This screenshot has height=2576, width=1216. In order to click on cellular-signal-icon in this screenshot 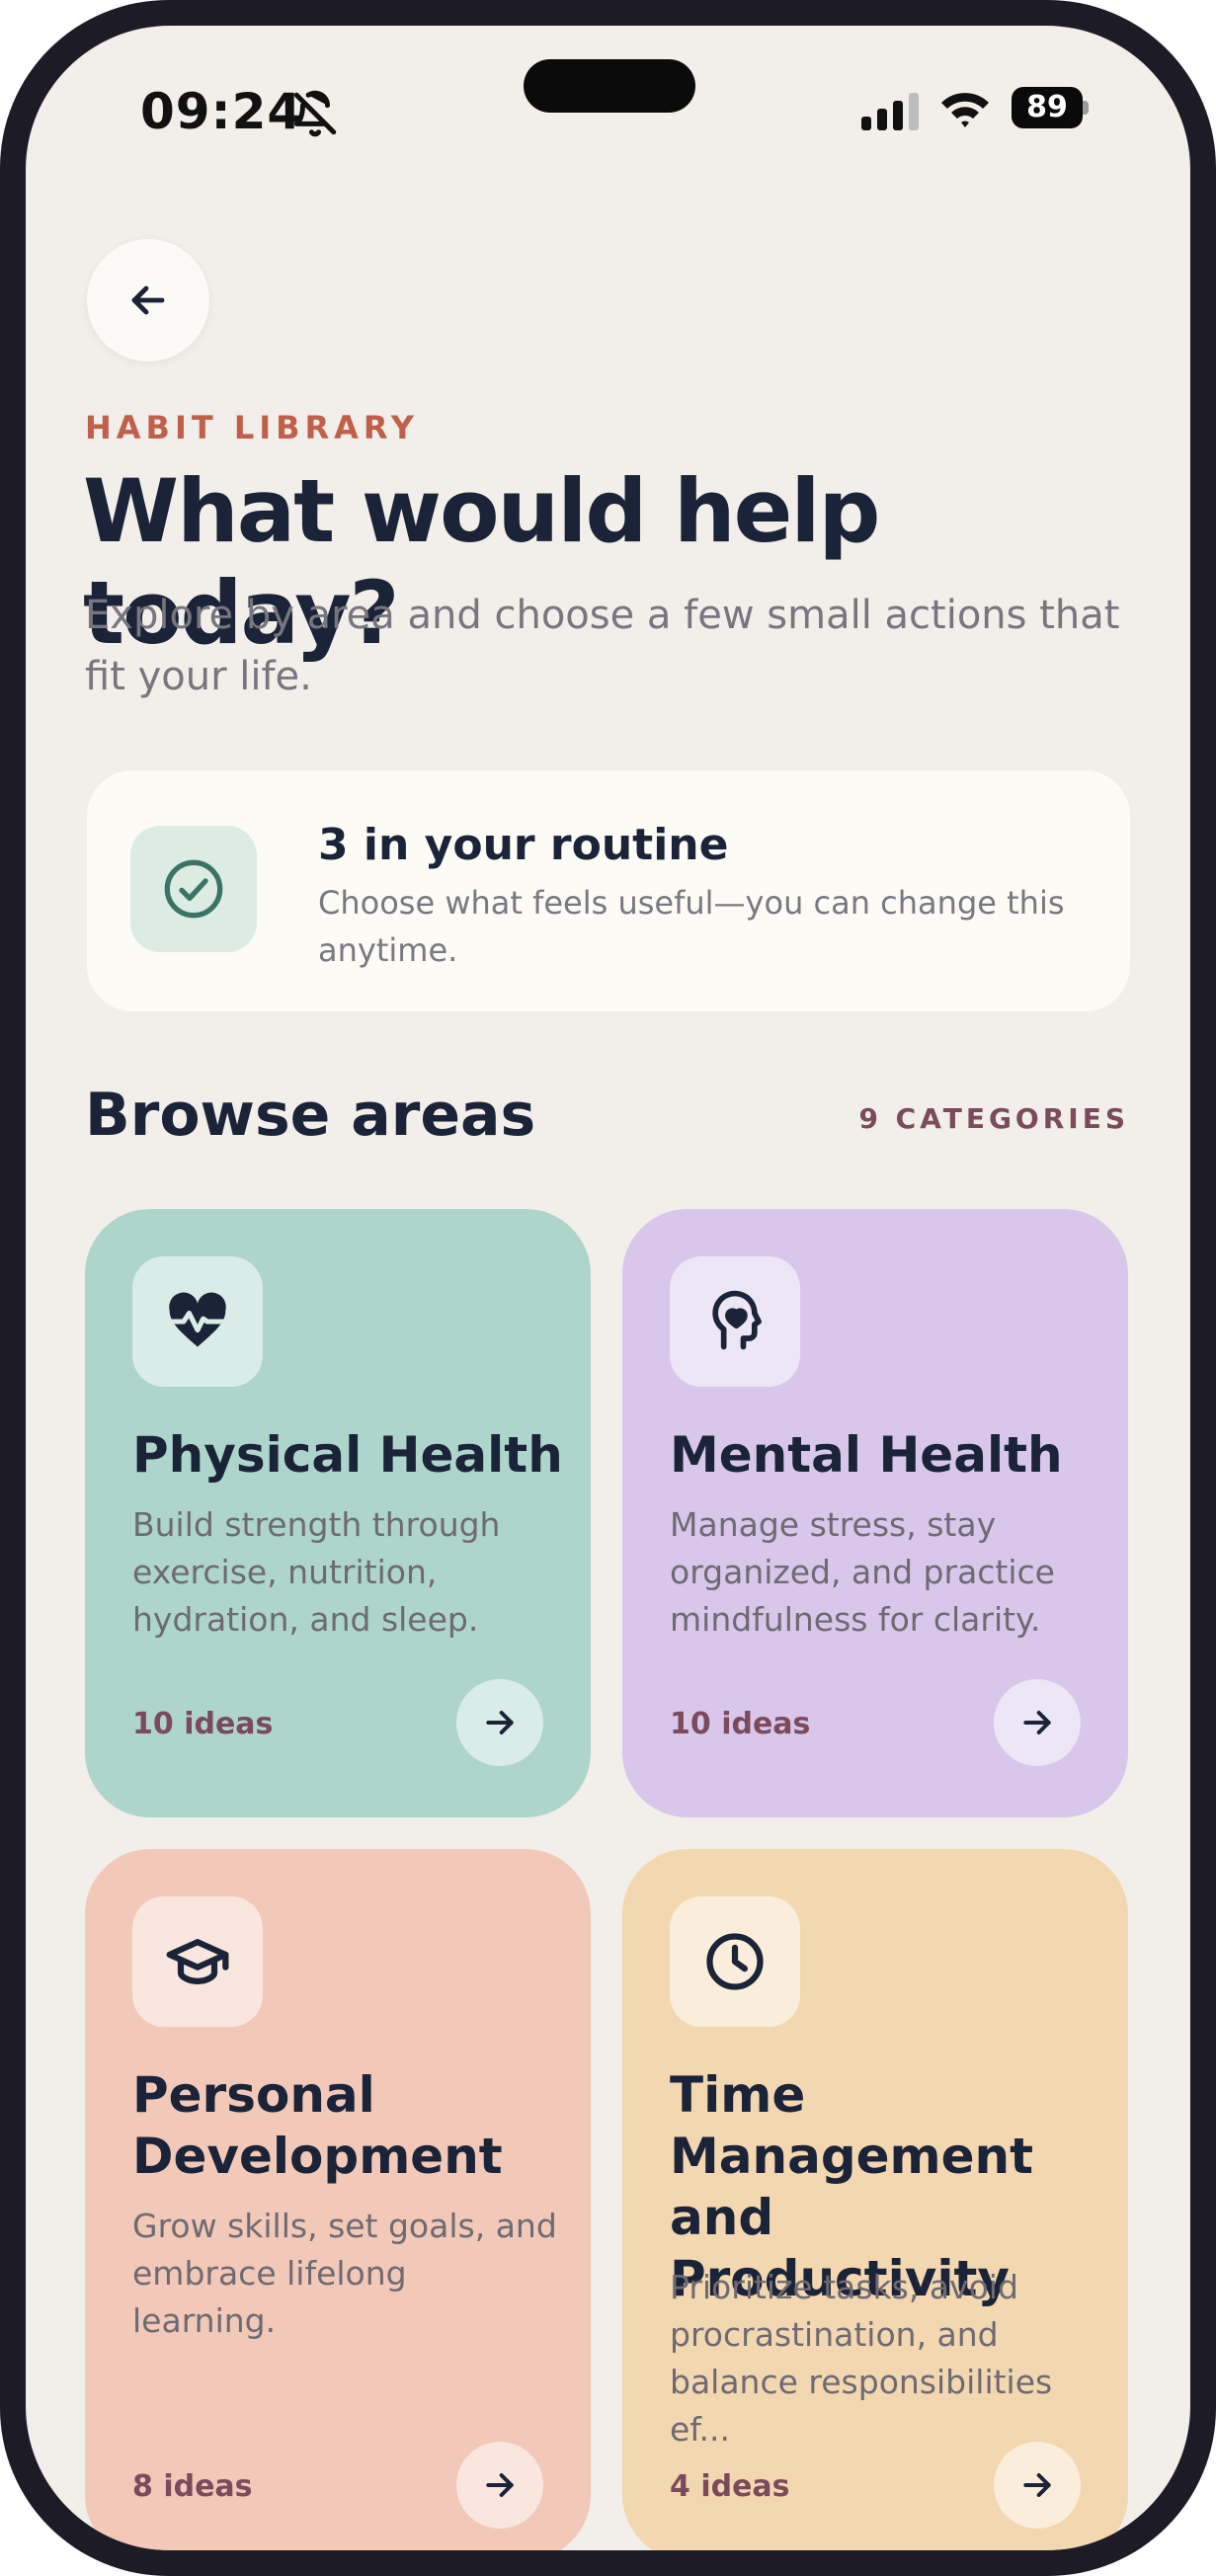, I will do `click(890, 111)`.